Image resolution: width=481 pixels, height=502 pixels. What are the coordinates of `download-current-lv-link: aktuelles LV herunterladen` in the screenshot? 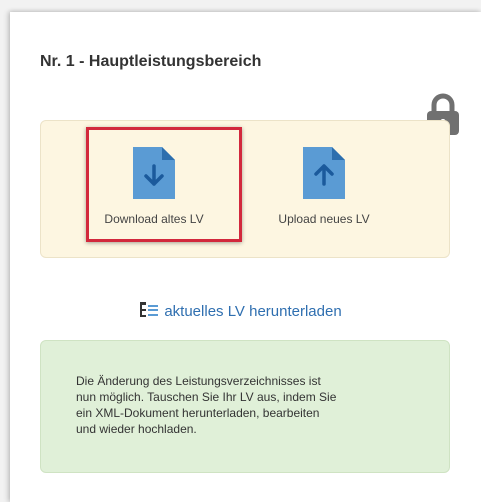 It's located at (252, 311).